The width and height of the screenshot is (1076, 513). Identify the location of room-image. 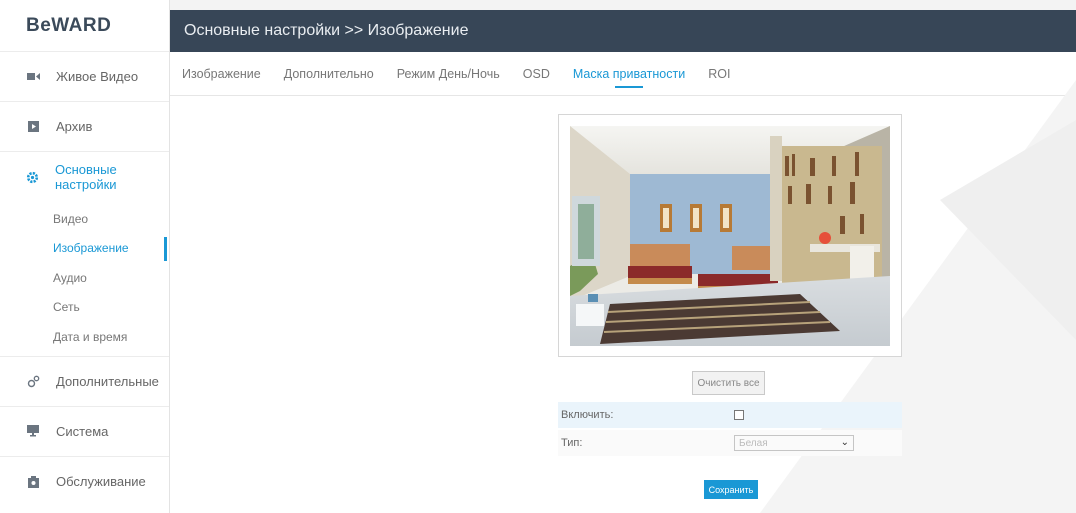
(730, 236).